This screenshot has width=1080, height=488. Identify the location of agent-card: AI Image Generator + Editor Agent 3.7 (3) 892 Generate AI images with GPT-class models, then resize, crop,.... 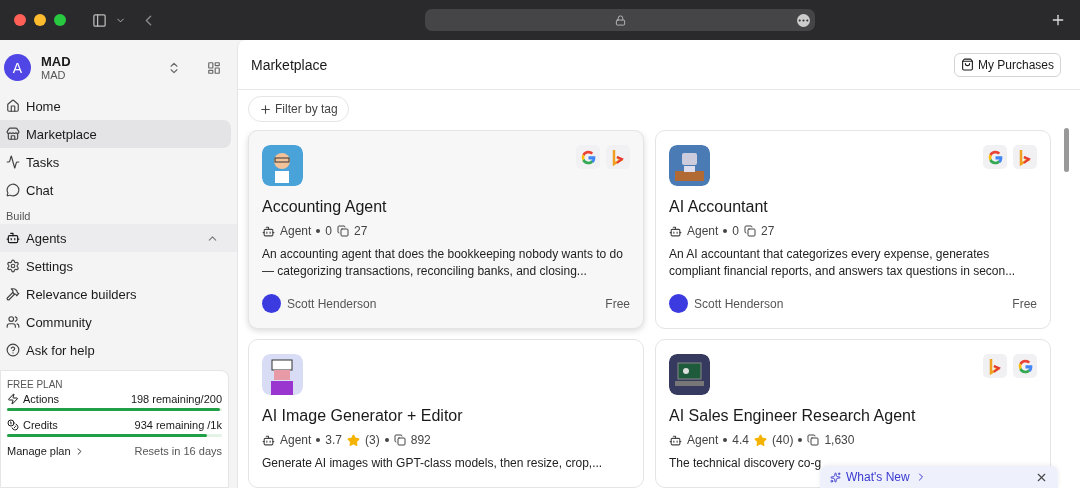
(446, 413).